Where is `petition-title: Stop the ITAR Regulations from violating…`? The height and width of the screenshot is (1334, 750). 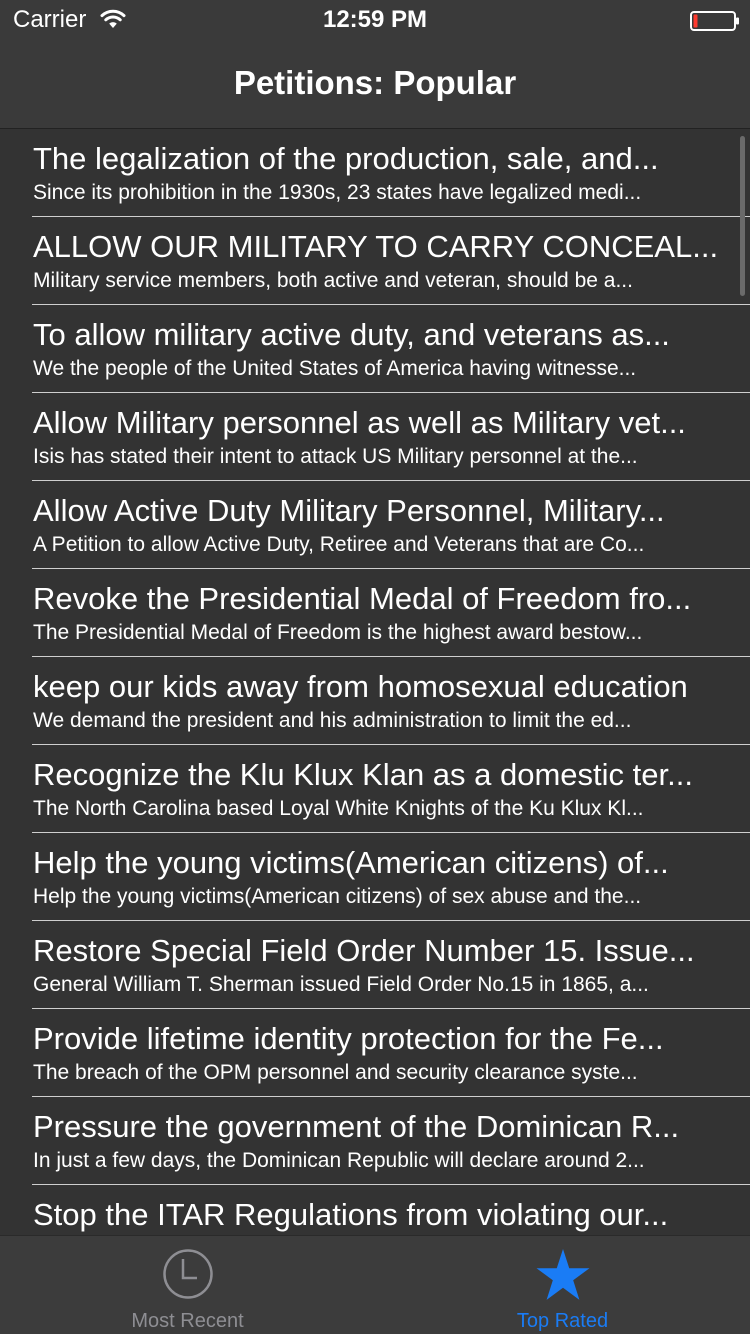
petition-title: Stop the ITAR Regulations from violating… is located at coordinates (351, 1214).